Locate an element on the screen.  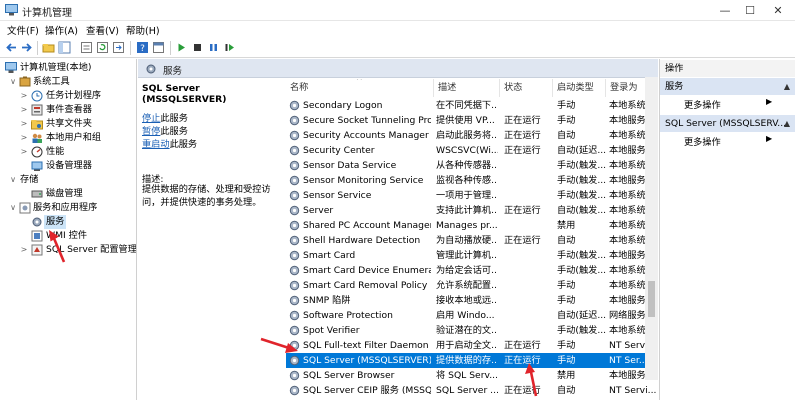
close-button: ✕ is located at coordinates (778, 10).